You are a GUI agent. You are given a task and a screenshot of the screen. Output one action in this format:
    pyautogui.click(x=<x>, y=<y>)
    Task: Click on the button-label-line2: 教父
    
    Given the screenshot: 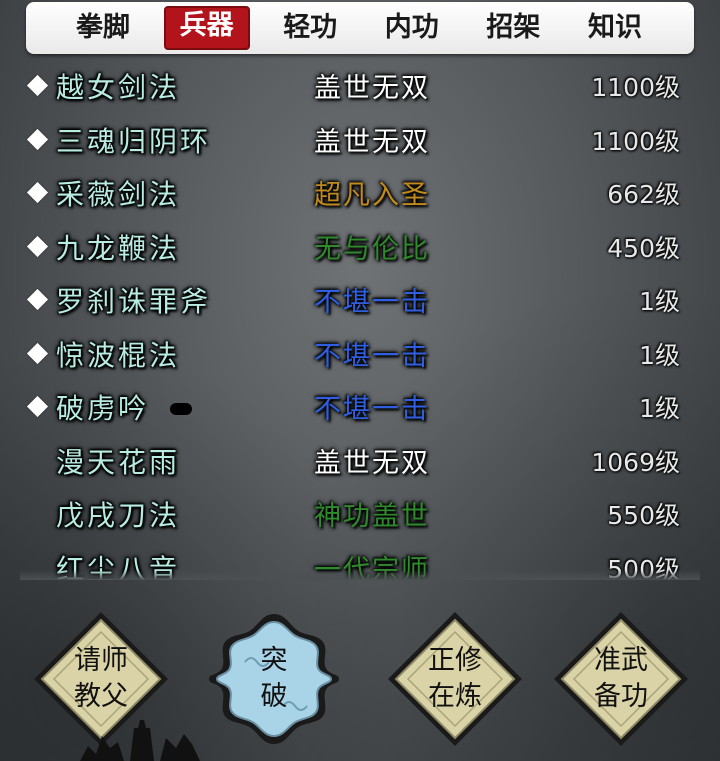 What is the action you would take?
    pyautogui.click(x=101, y=696)
    